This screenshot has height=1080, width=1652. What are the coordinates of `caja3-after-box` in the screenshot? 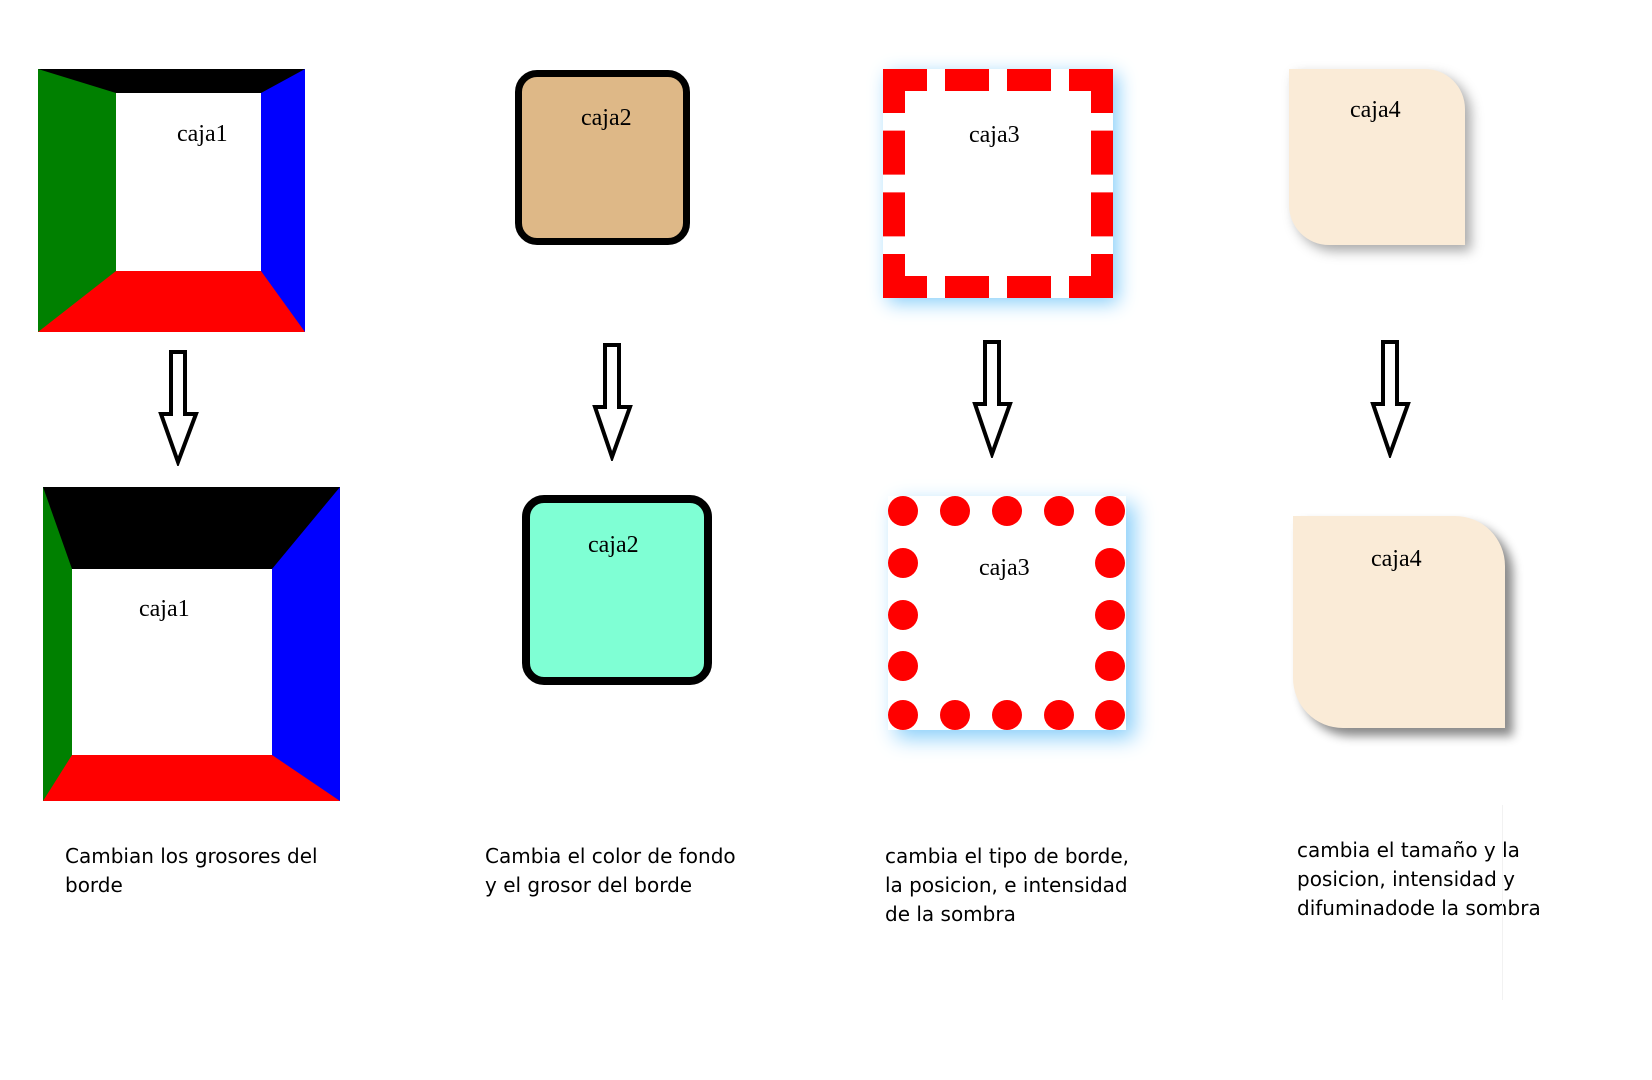 It's located at (1007, 613).